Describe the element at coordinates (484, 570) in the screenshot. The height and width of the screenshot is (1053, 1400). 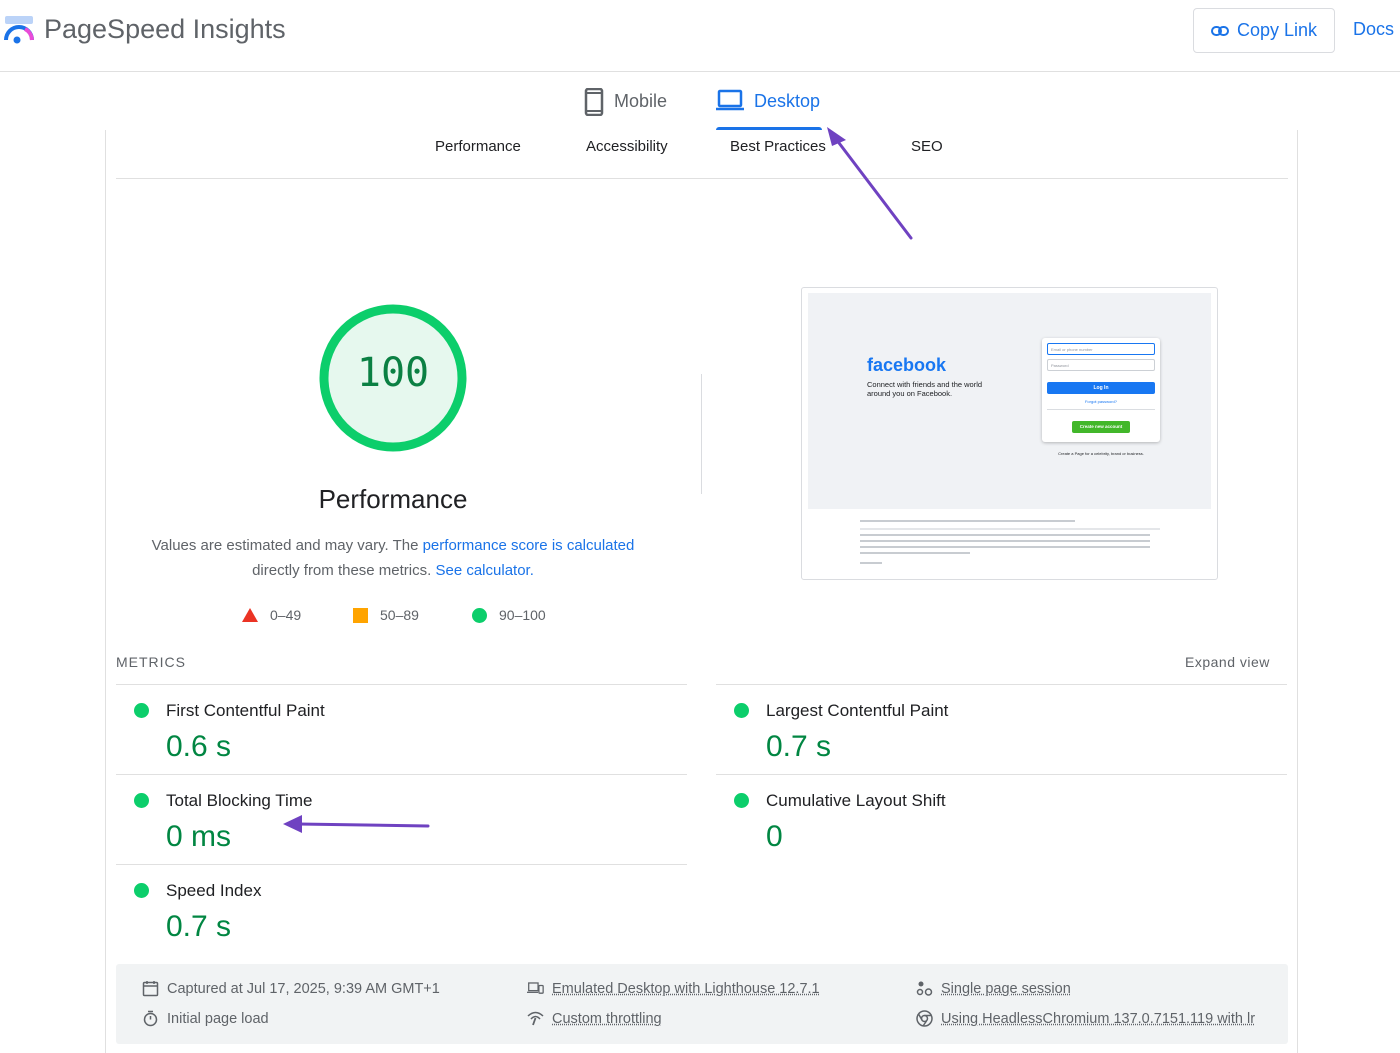
I see `see-calculator-link: See calculator.` at that location.